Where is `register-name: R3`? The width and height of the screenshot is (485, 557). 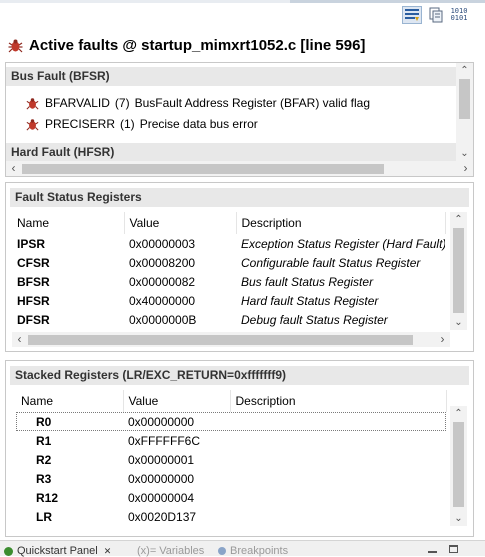
register-name: R3 is located at coordinates (44, 478).